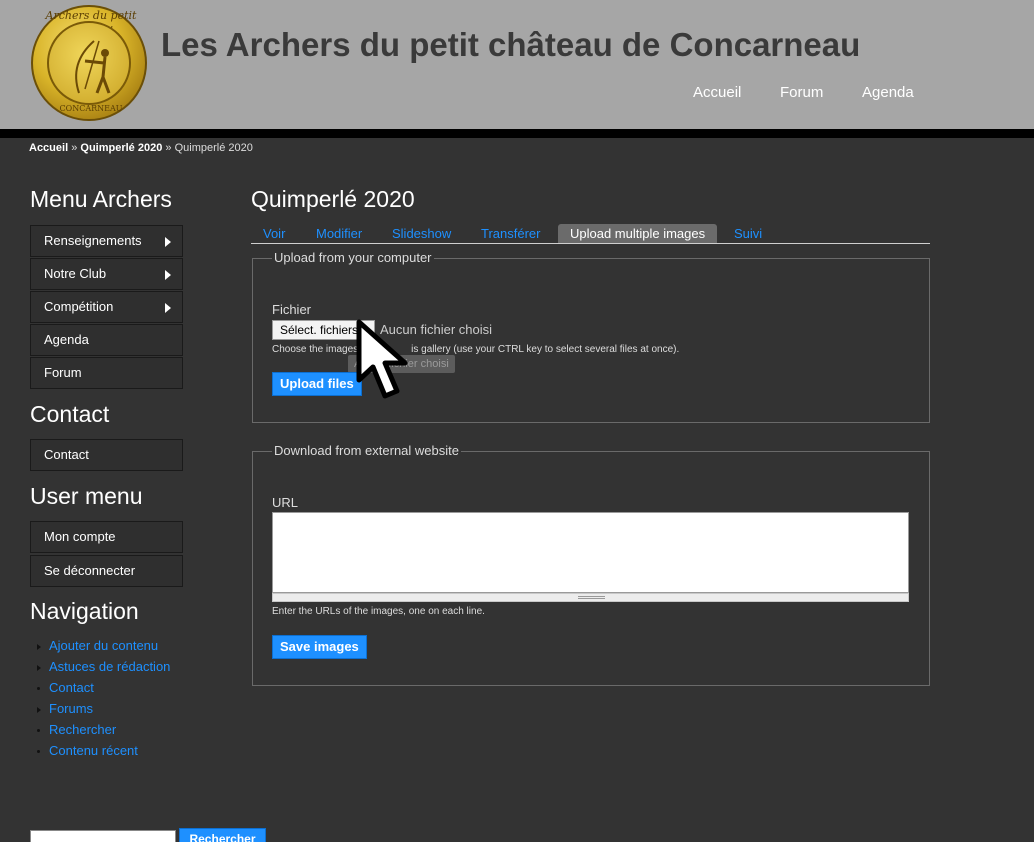 This screenshot has height=842, width=1034. Describe the element at coordinates (382, 359) in the screenshot. I see `mouse-pointer-icon` at that location.